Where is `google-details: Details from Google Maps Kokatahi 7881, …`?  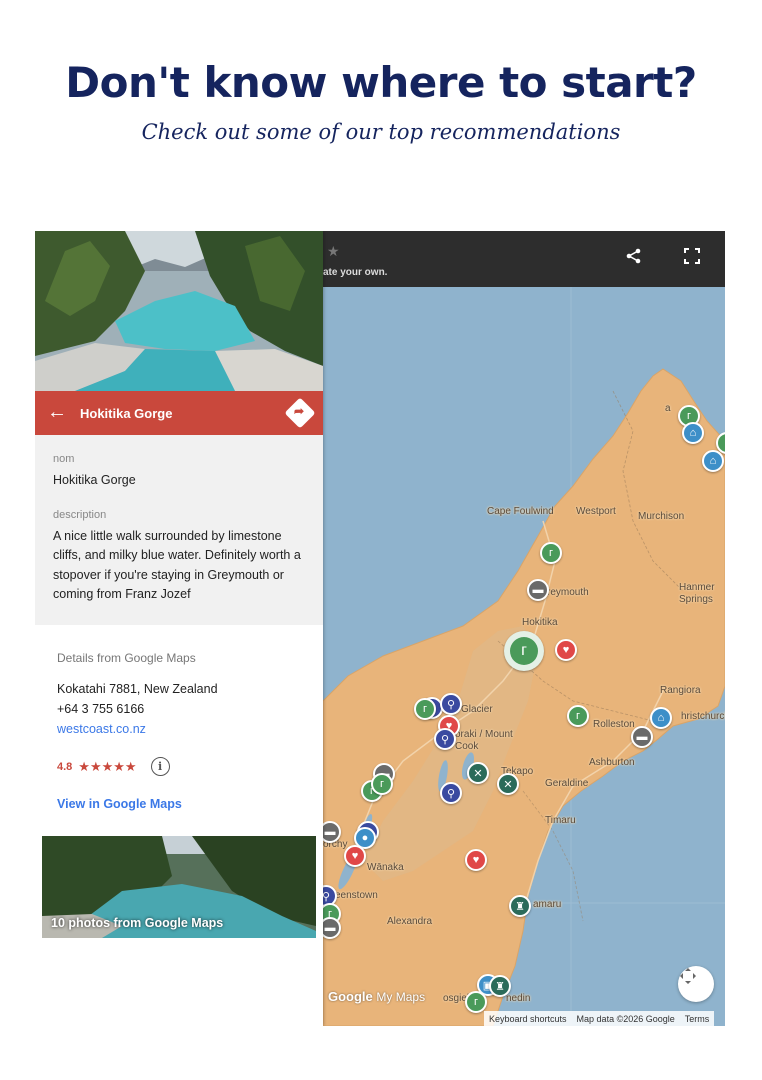 google-details: Details from Google Maps Kokatahi 7881, … is located at coordinates (182, 695).